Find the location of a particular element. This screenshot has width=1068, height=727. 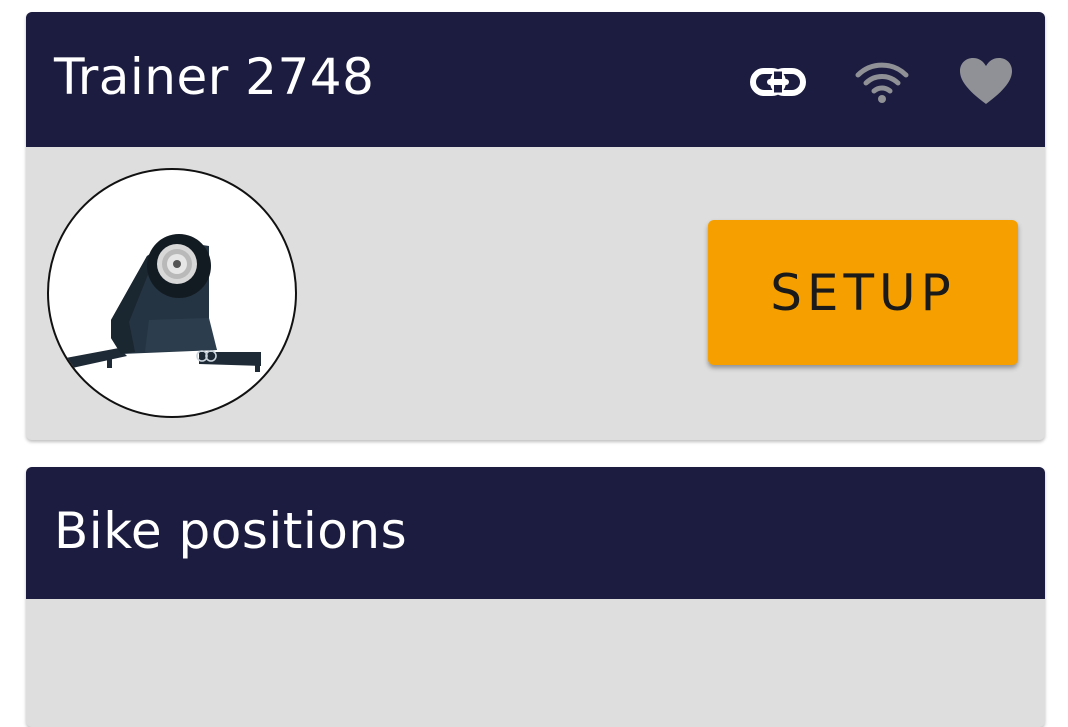

setup-button: SETUP is located at coordinates (863, 292).